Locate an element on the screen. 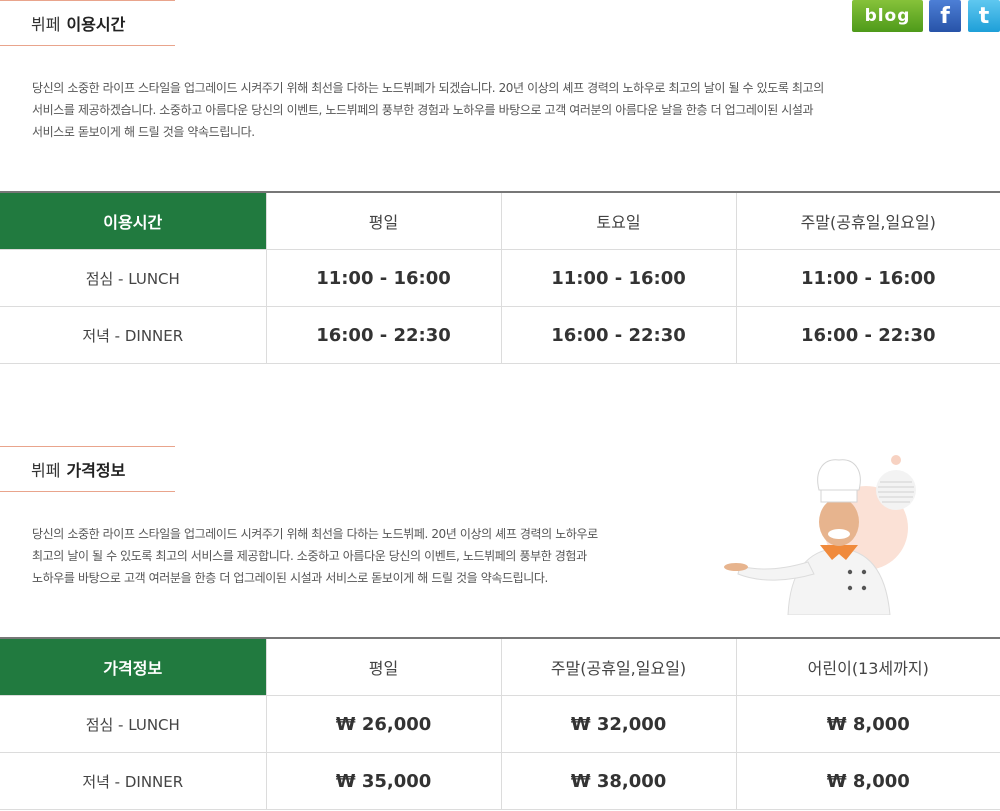 This screenshot has width=1000, height=811. hours-section-title: 뷔페 이용시간 is located at coordinates (87, 23).